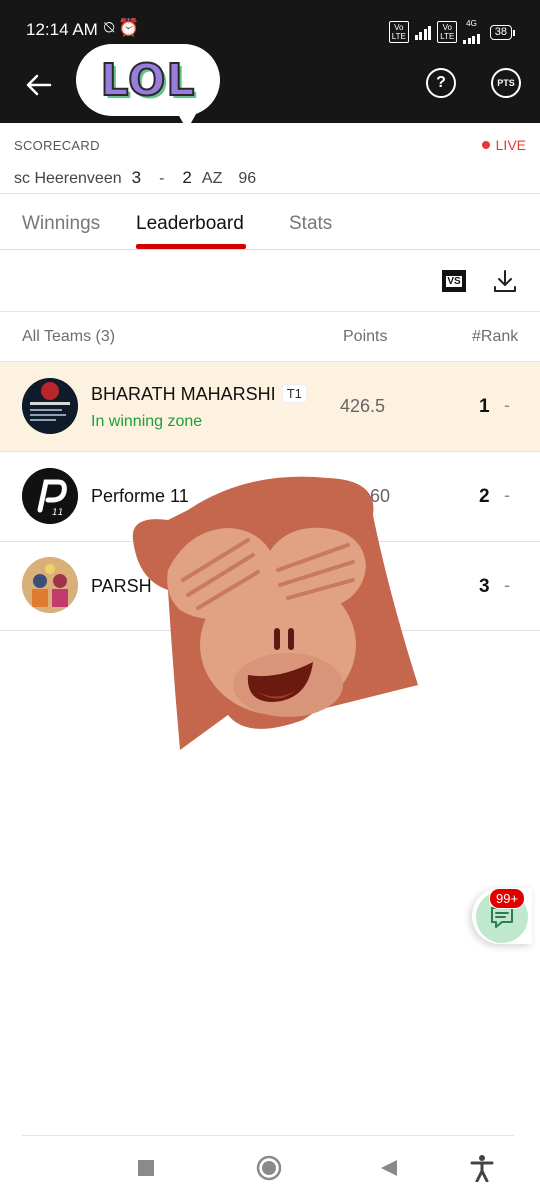  I want to click on back-button, so click(39, 85).